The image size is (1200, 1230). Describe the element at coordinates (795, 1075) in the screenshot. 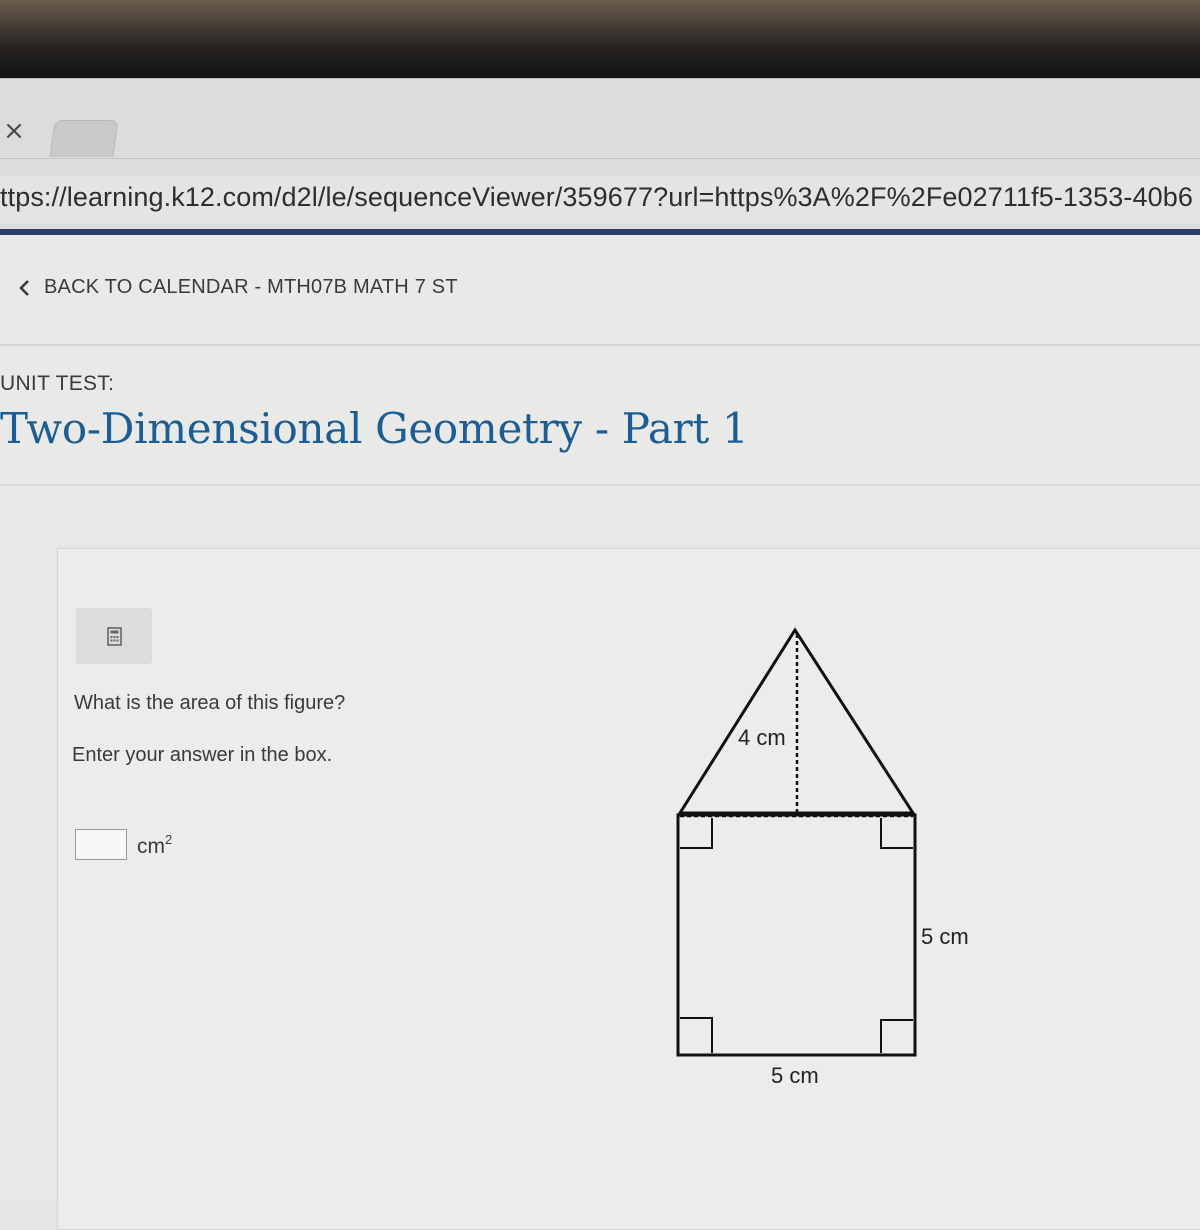

I see `base-label: 5 cm` at that location.